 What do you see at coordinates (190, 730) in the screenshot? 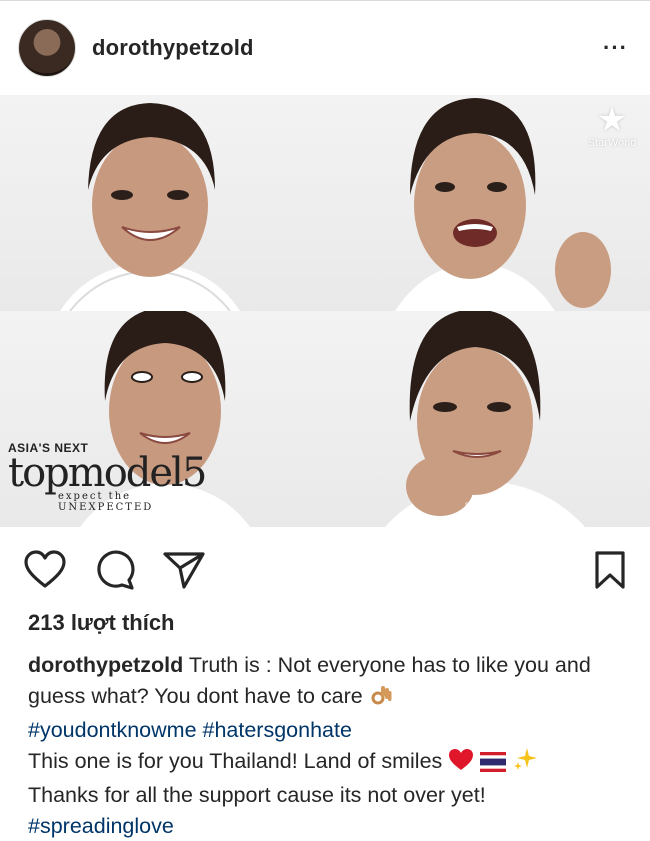
I see `hashtags-line-1: #youdontknowme #hatersgonhate` at bounding box center [190, 730].